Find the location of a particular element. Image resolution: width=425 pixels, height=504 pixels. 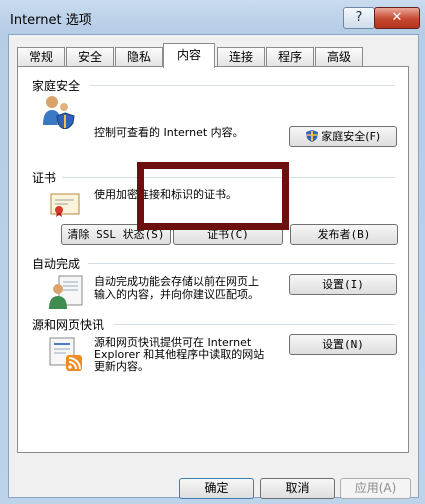

autocomplete-settings-button: 设置(I) is located at coordinates (343, 284).